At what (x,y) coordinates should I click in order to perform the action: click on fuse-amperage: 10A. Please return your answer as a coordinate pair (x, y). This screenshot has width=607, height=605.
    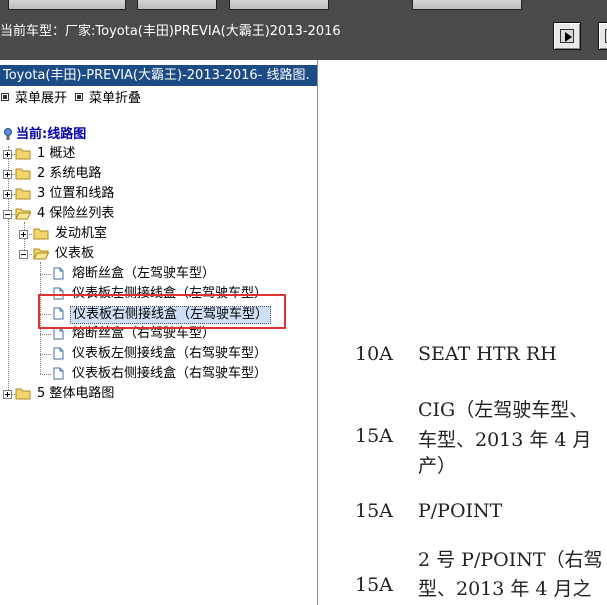
    Looking at the image, I should click on (374, 354).